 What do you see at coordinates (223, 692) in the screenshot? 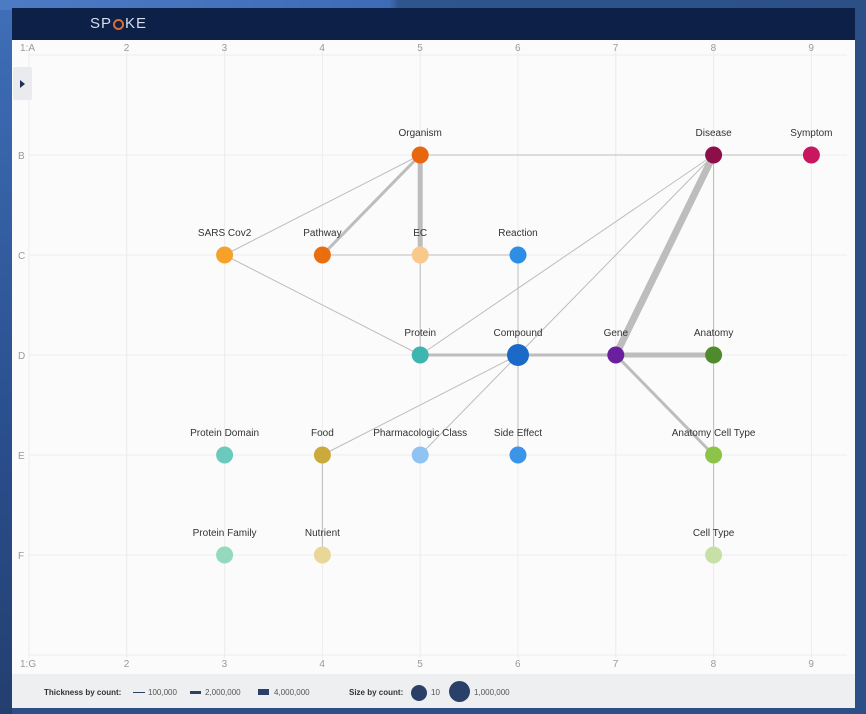
I see `thickness-legend-value: 2,000,000` at bounding box center [223, 692].